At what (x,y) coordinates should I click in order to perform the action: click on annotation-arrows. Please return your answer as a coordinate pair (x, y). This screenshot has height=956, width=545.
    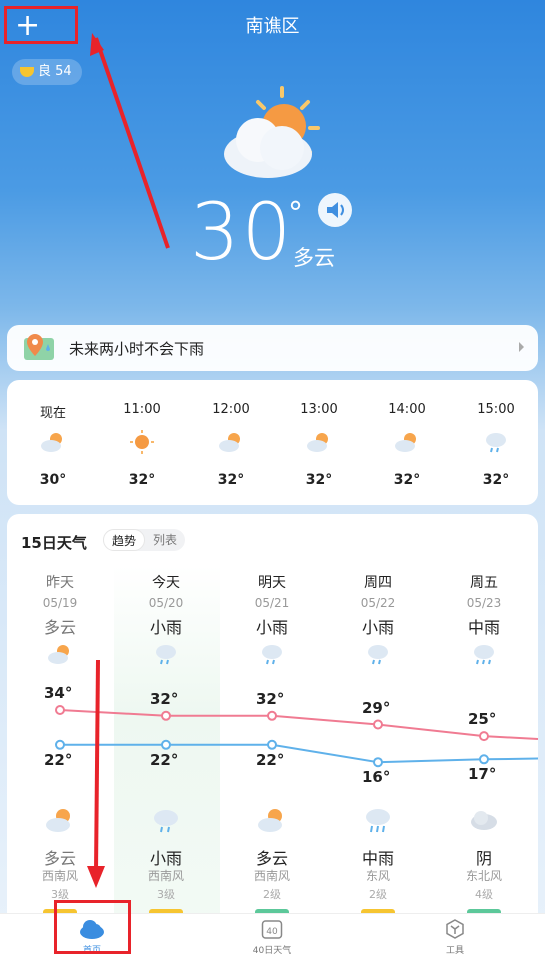
    Looking at the image, I should click on (128, 460).